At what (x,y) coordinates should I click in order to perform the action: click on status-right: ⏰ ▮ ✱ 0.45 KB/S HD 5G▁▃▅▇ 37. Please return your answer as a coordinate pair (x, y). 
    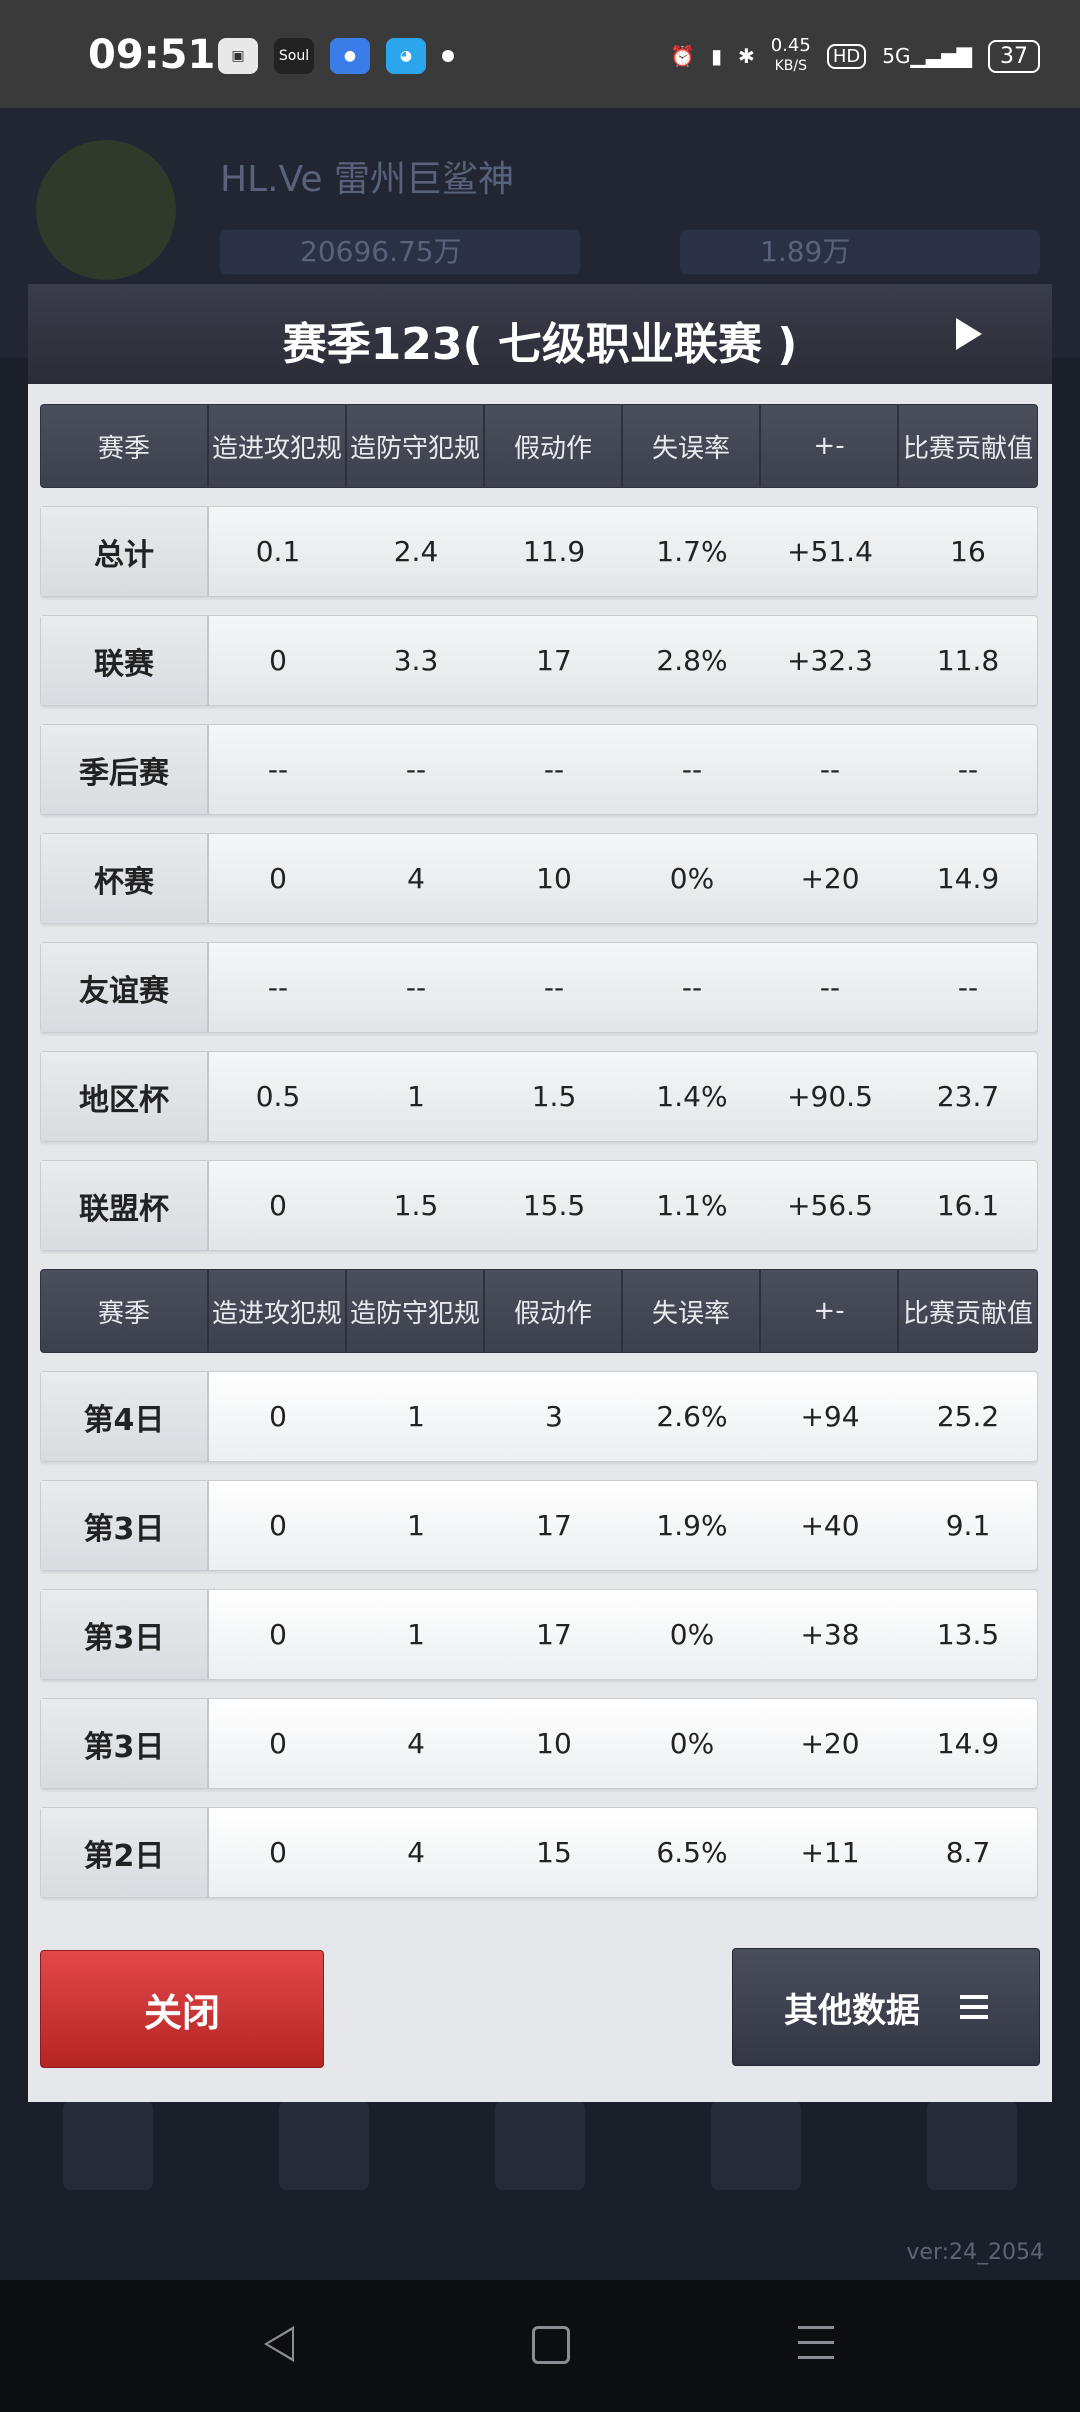
    Looking at the image, I should click on (855, 56).